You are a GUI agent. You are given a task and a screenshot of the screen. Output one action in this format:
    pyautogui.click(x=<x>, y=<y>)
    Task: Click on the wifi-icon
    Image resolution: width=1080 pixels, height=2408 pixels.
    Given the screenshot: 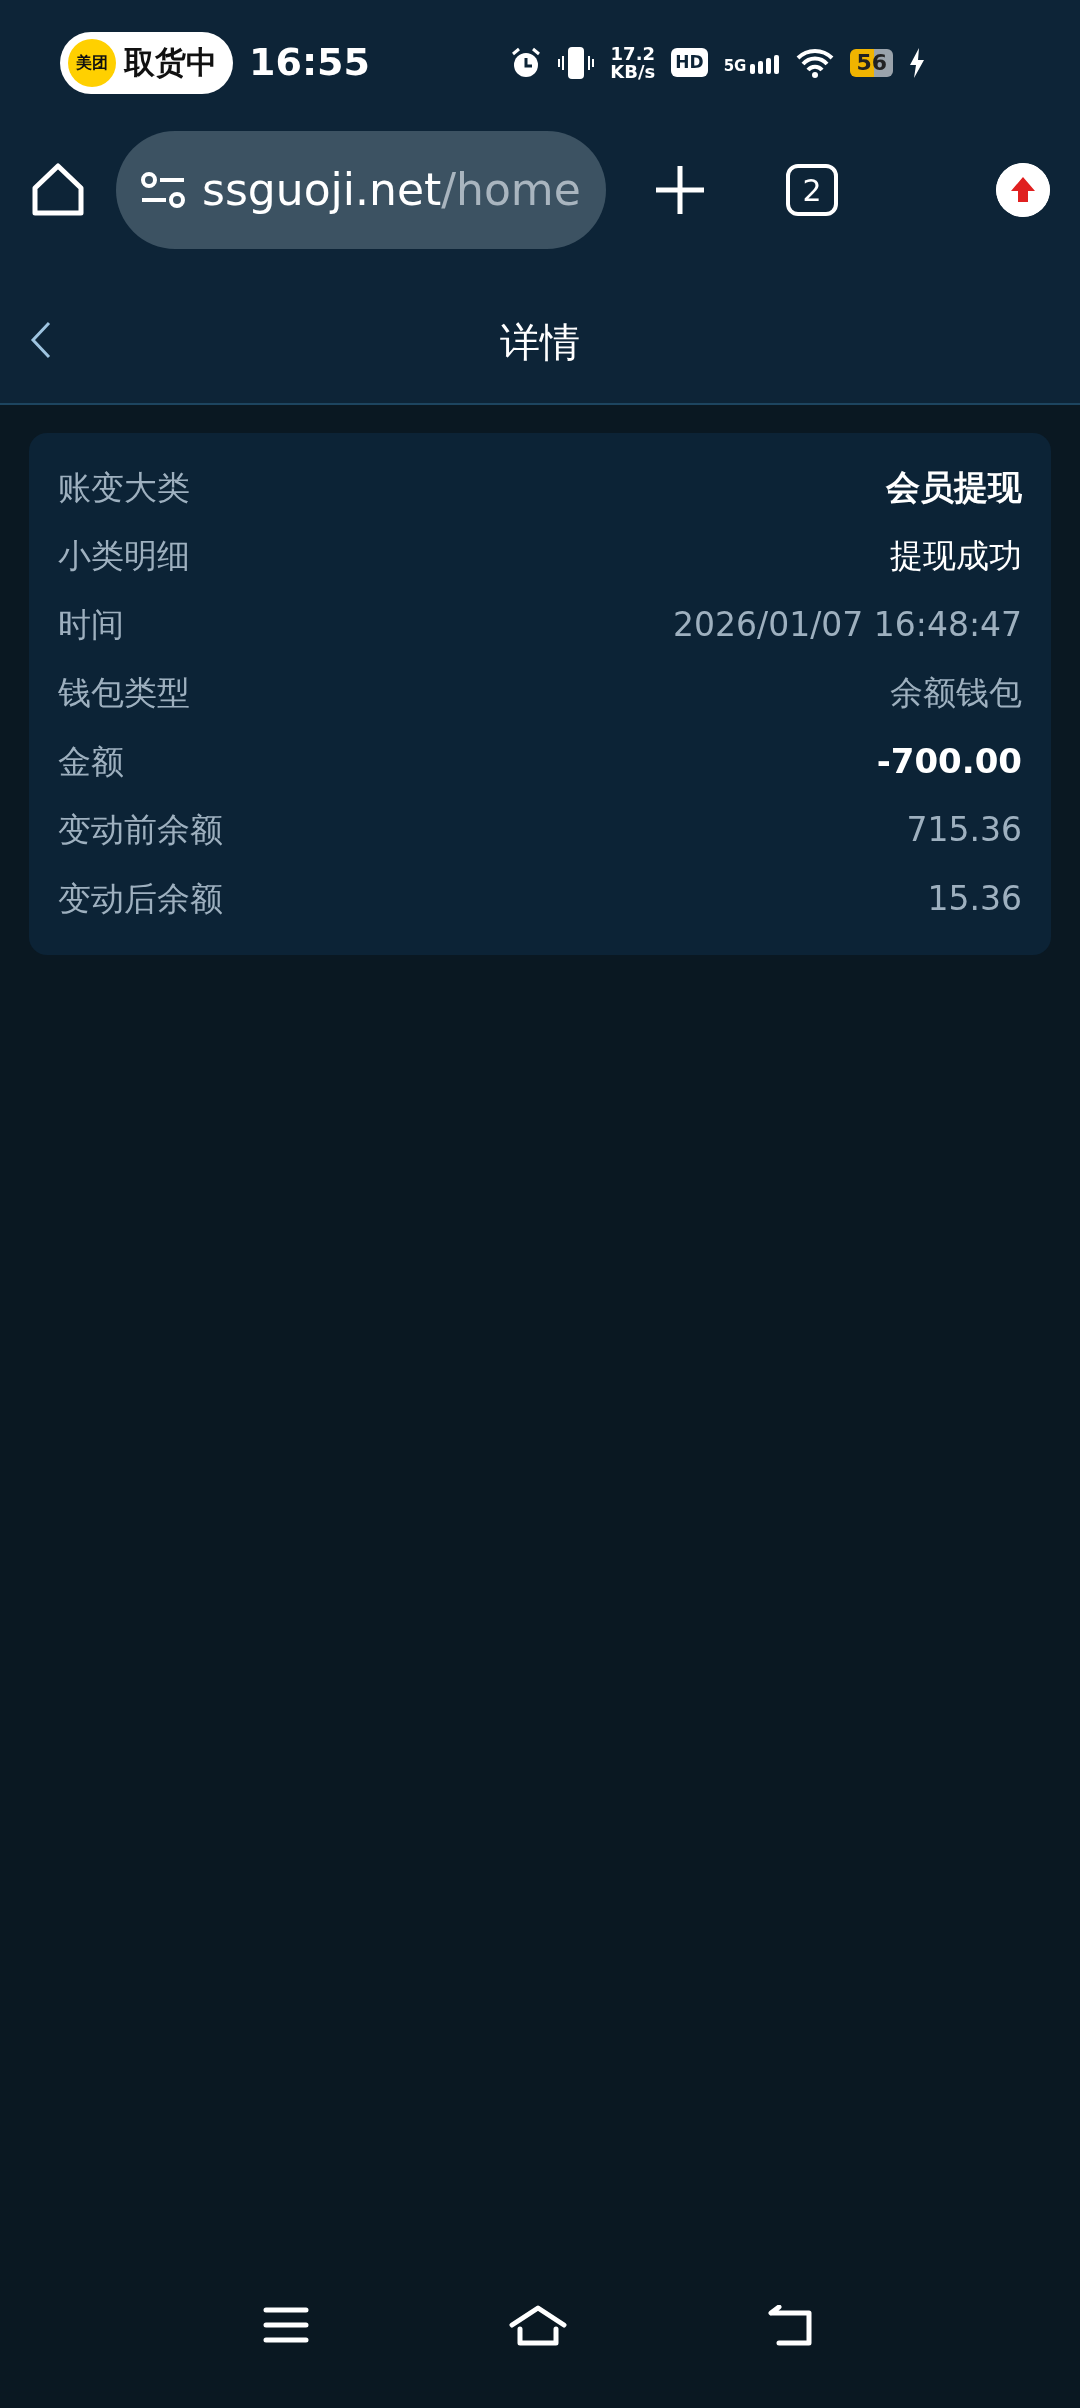 What is the action you would take?
    pyautogui.click(x=815, y=62)
    